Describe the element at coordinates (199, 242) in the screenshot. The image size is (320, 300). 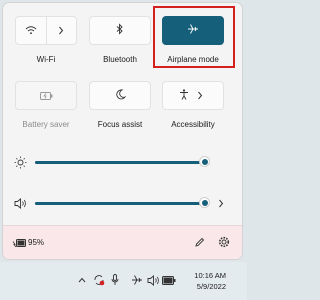
I see `edit-pencil-icon` at that location.